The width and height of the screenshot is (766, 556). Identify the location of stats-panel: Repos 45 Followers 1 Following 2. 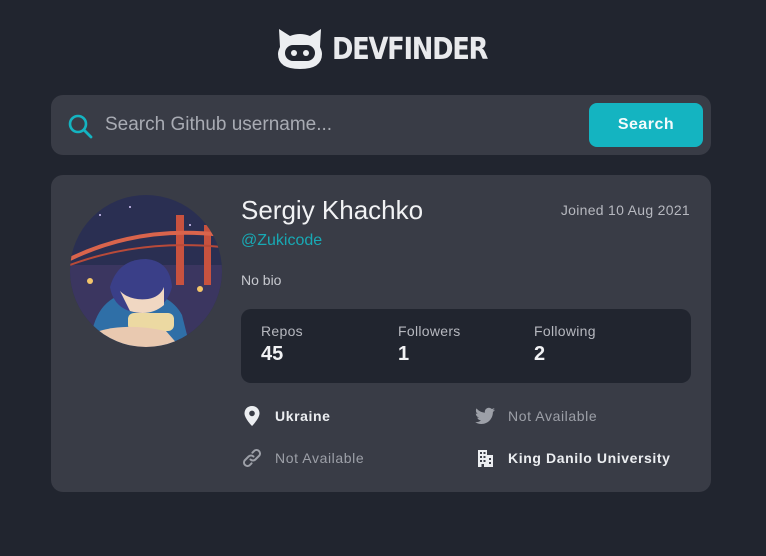
(466, 346).